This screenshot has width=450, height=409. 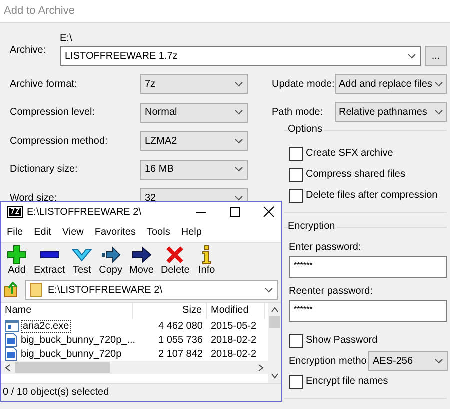 What do you see at coordinates (269, 212) in the screenshot?
I see `close-icon` at bounding box center [269, 212].